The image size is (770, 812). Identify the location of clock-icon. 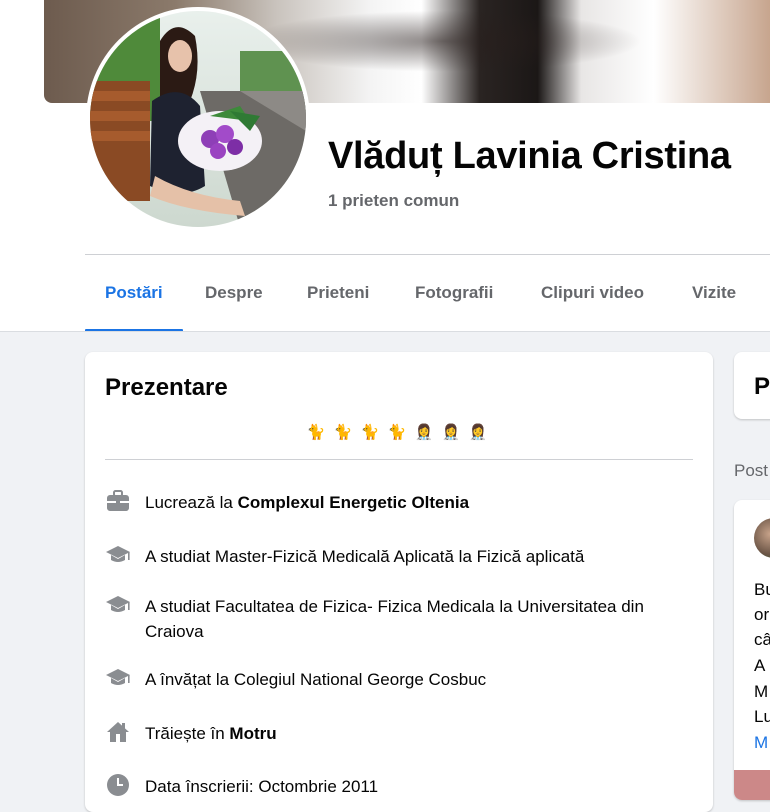
(118, 785).